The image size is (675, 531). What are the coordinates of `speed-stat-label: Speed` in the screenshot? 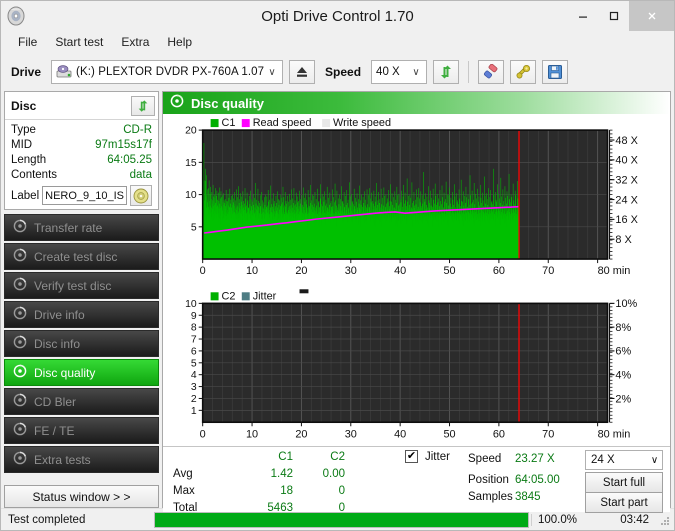 It's located at (485, 459).